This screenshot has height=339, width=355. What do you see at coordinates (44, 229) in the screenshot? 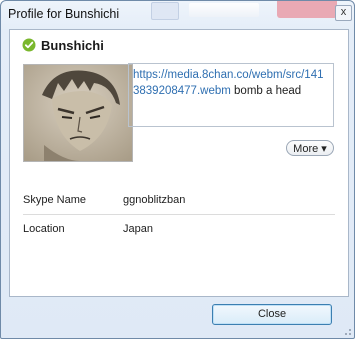
I see `field-label: Location` at bounding box center [44, 229].